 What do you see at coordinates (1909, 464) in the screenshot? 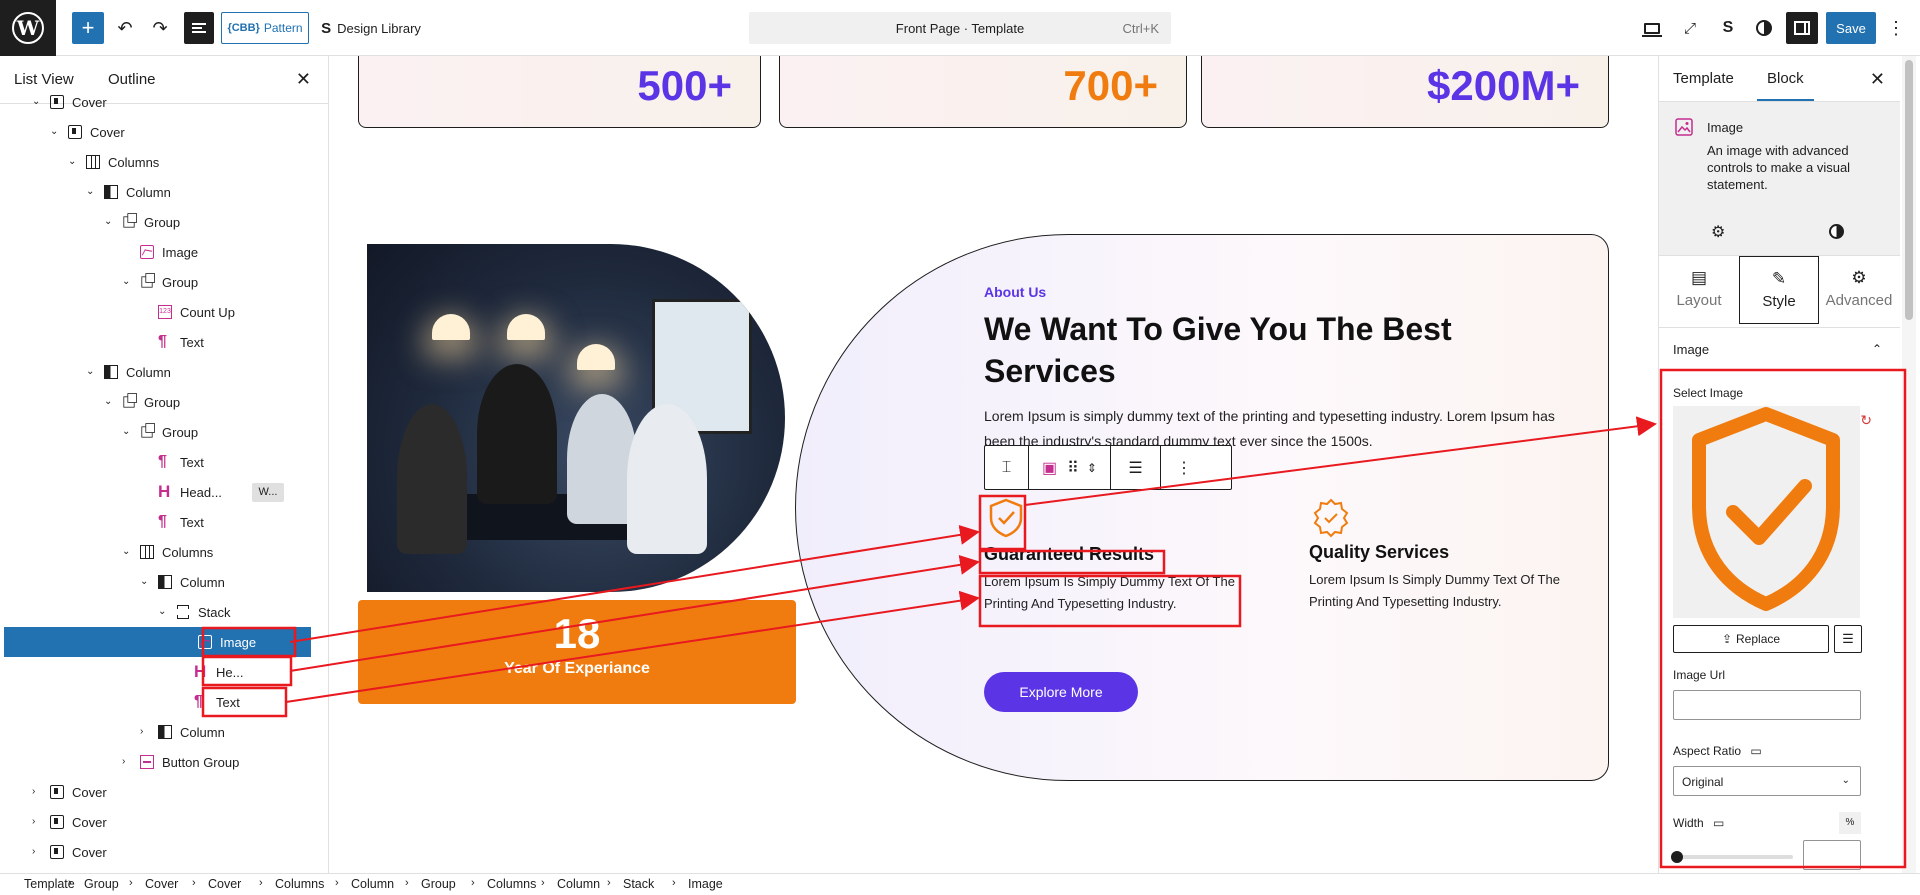
I see `inspector-scrollbar` at bounding box center [1909, 464].